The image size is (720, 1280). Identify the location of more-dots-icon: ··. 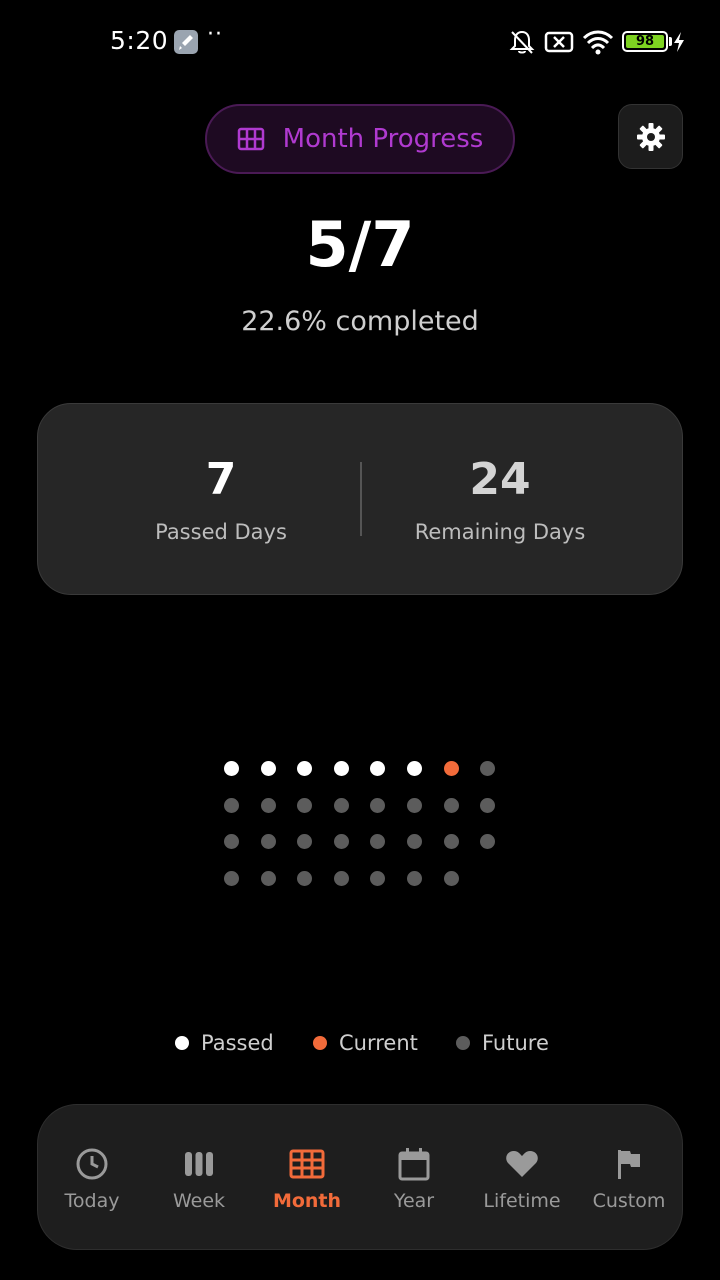
(215, 34).